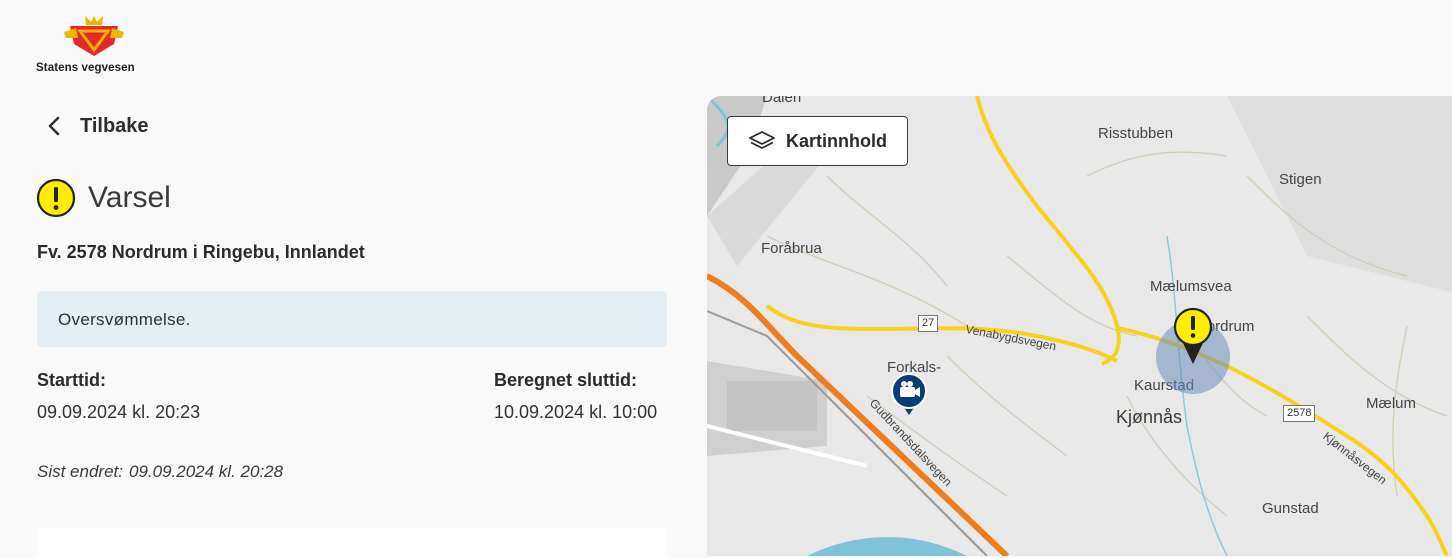 The image size is (1452, 558). What do you see at coordinates (836, 140) in the screenshot?
I see `map-layers-label: Kartinnhold` at bounding box center [836, 140].